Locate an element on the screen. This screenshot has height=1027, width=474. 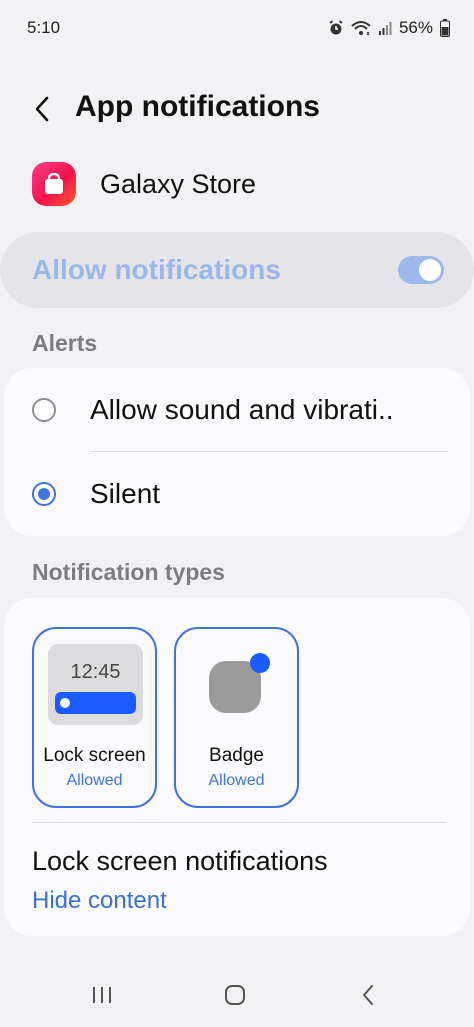
nav-back-button is located at coordinates (368, 995).